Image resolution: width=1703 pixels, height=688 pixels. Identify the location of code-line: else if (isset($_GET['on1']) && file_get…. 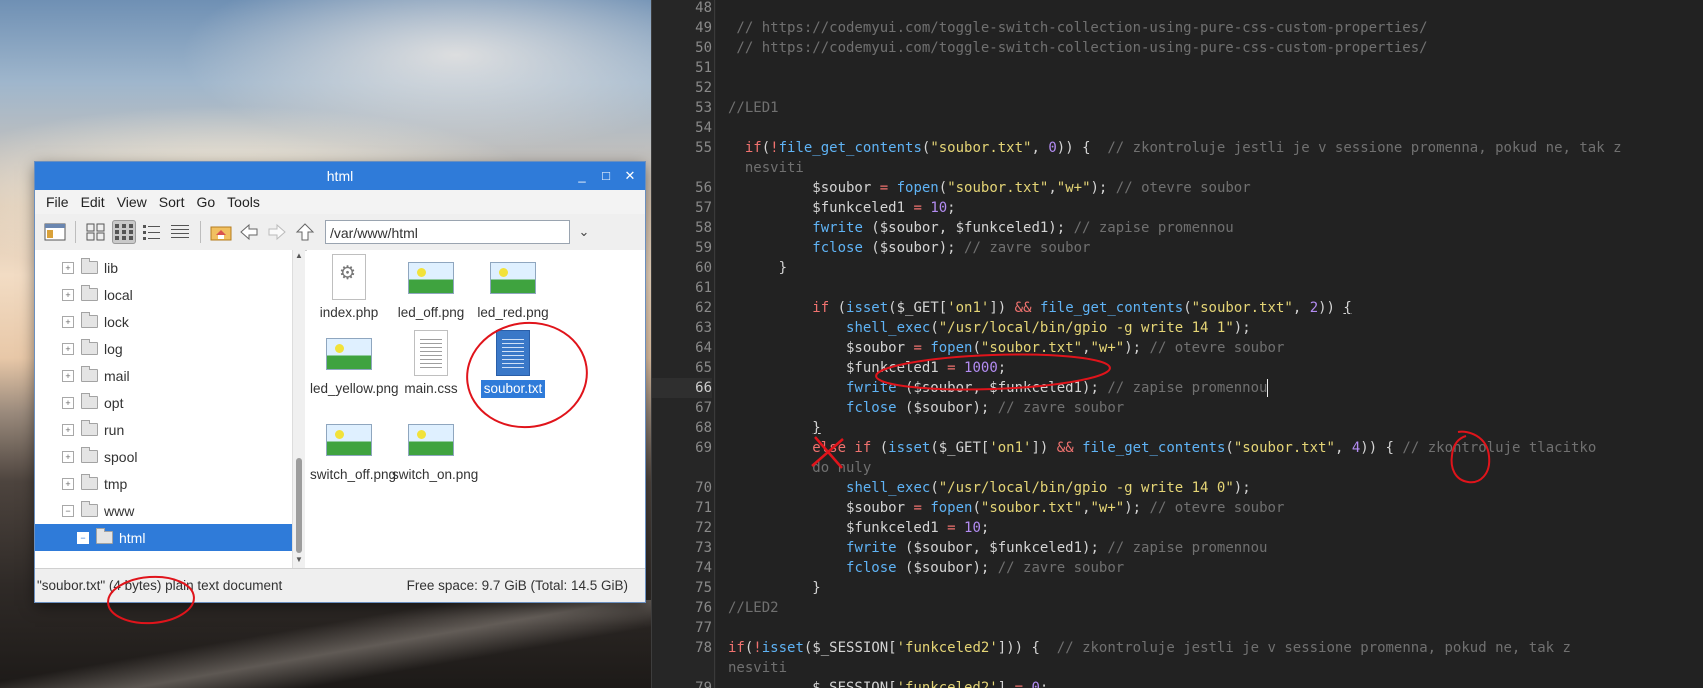
(1162, 448).